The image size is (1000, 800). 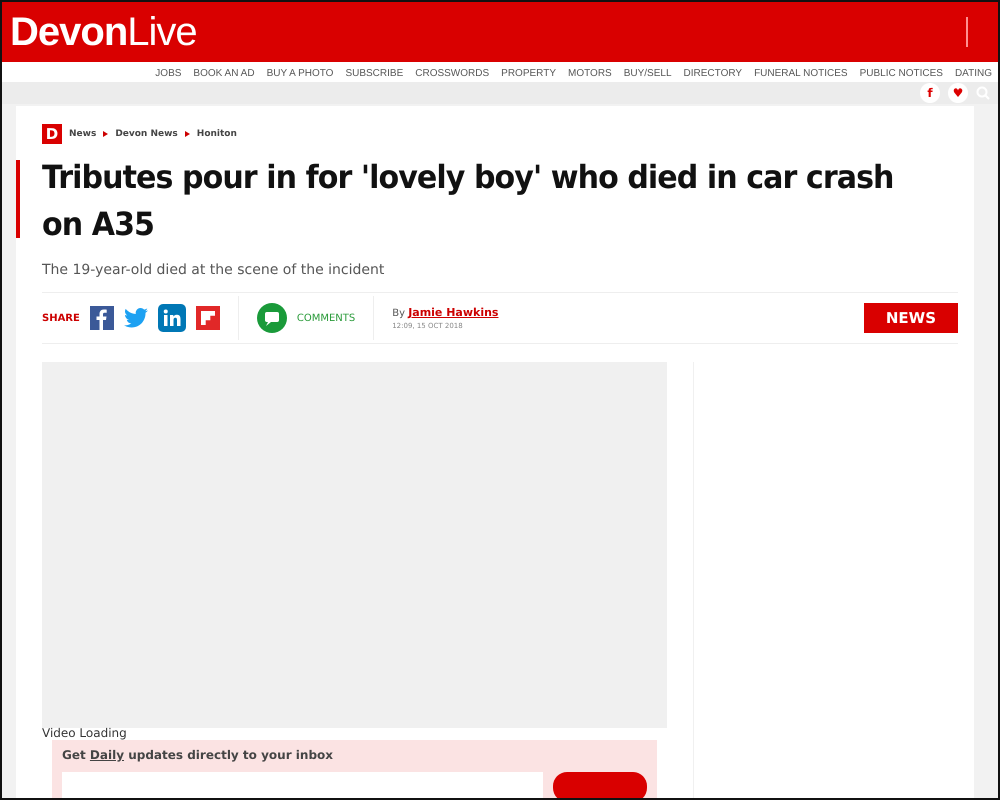 I want to click on twitter-icon, so click(x=136, y=318).